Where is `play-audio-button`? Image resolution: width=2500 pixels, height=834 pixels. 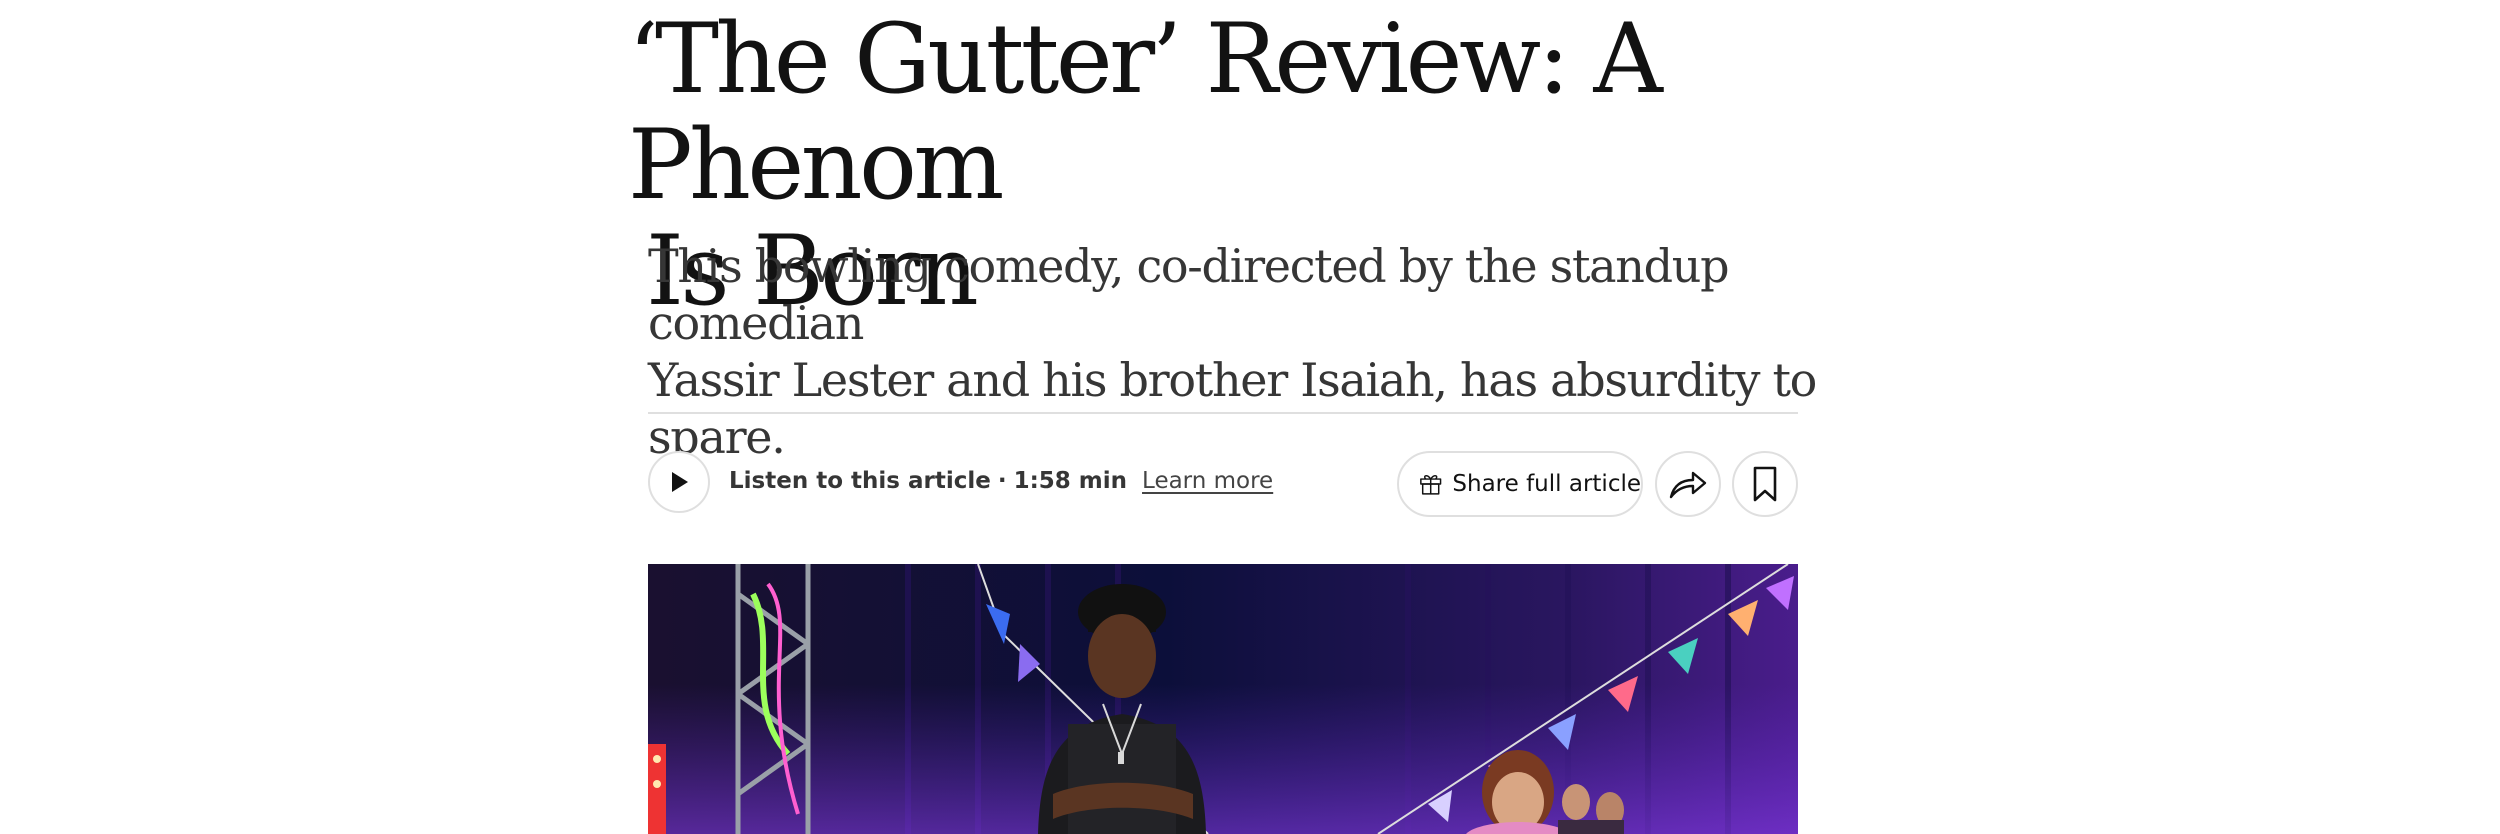
play-audio-button is located at coordinates (679, 482).